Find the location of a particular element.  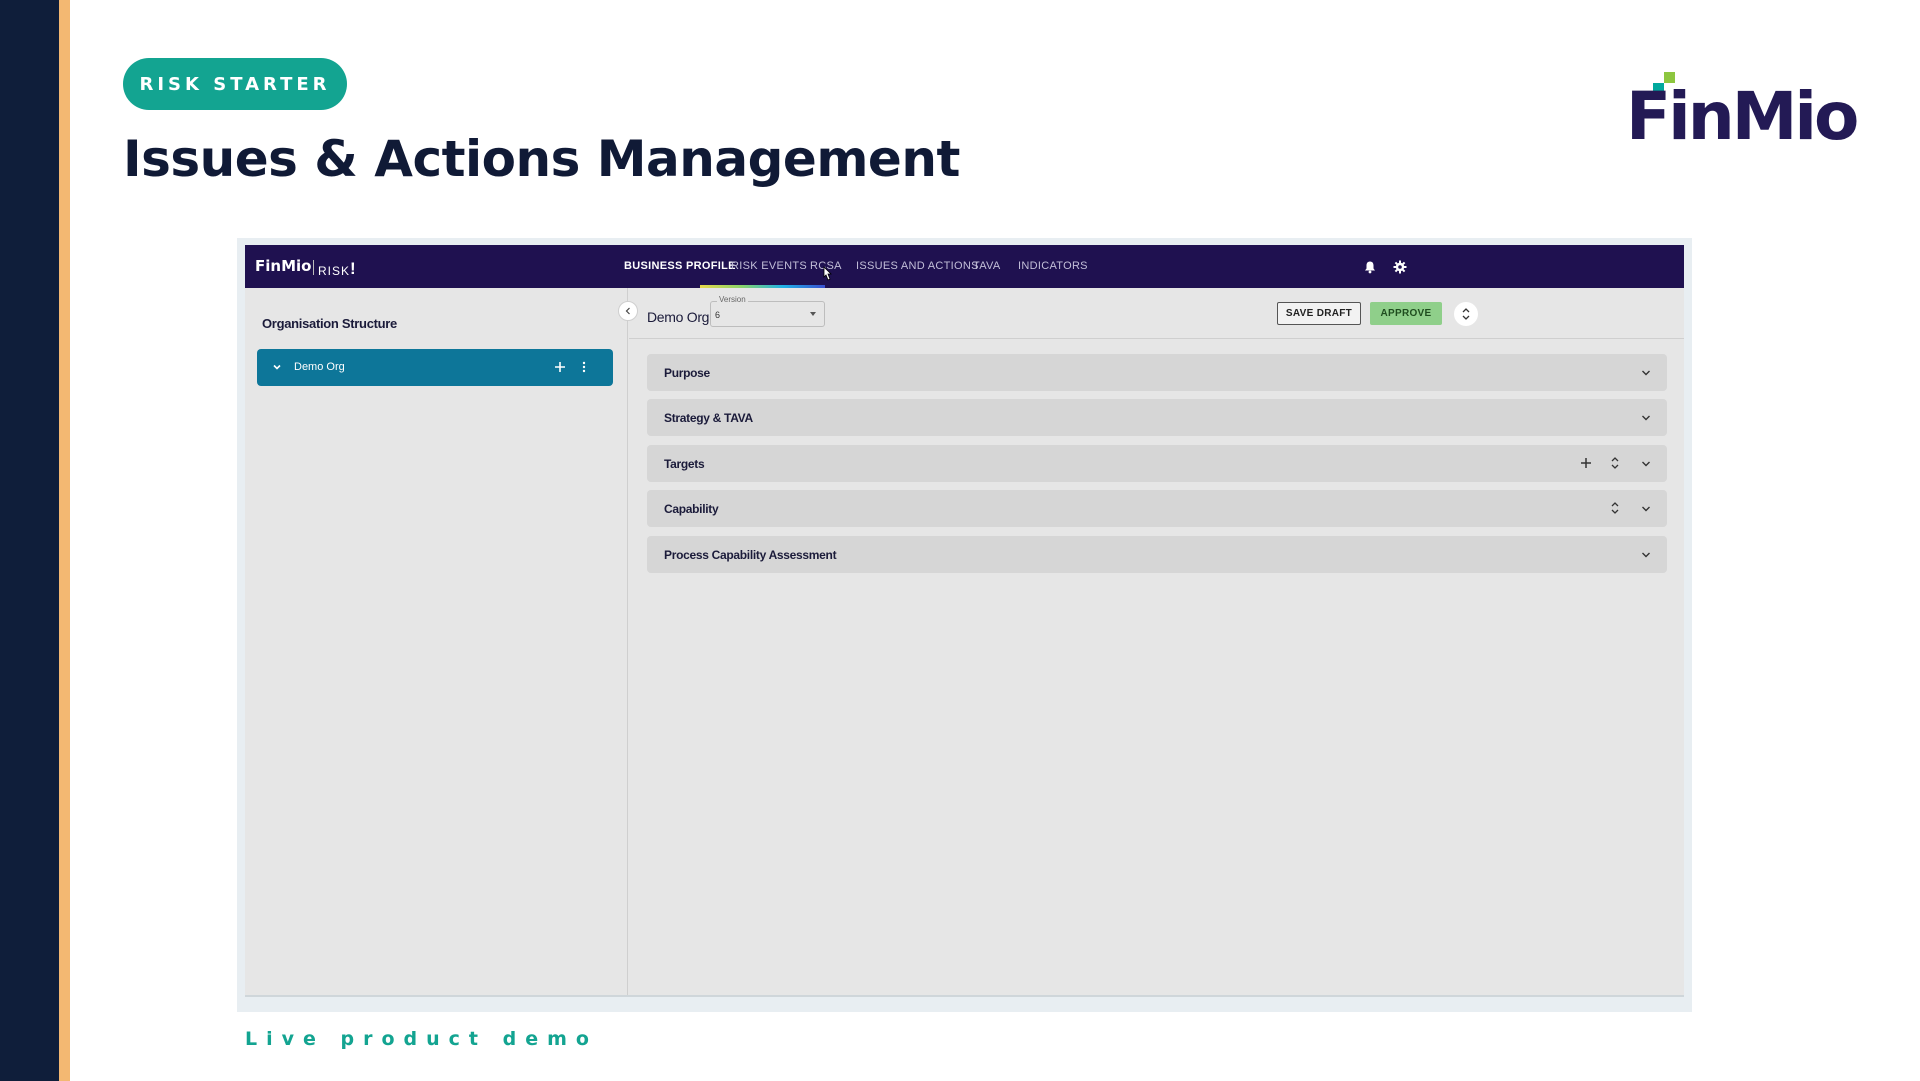

gear-icon is located at coordinates (1400, 267).